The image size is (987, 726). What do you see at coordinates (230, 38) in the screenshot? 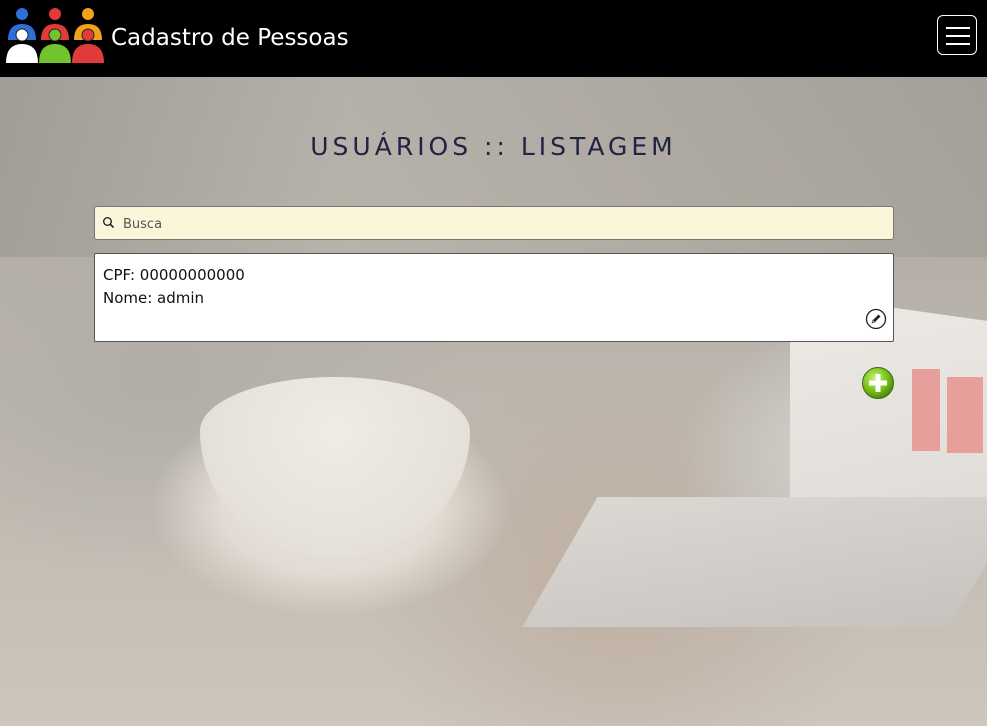
I see `brand-title: Cadastro de Pessoas` at bounding box center [230, 38].